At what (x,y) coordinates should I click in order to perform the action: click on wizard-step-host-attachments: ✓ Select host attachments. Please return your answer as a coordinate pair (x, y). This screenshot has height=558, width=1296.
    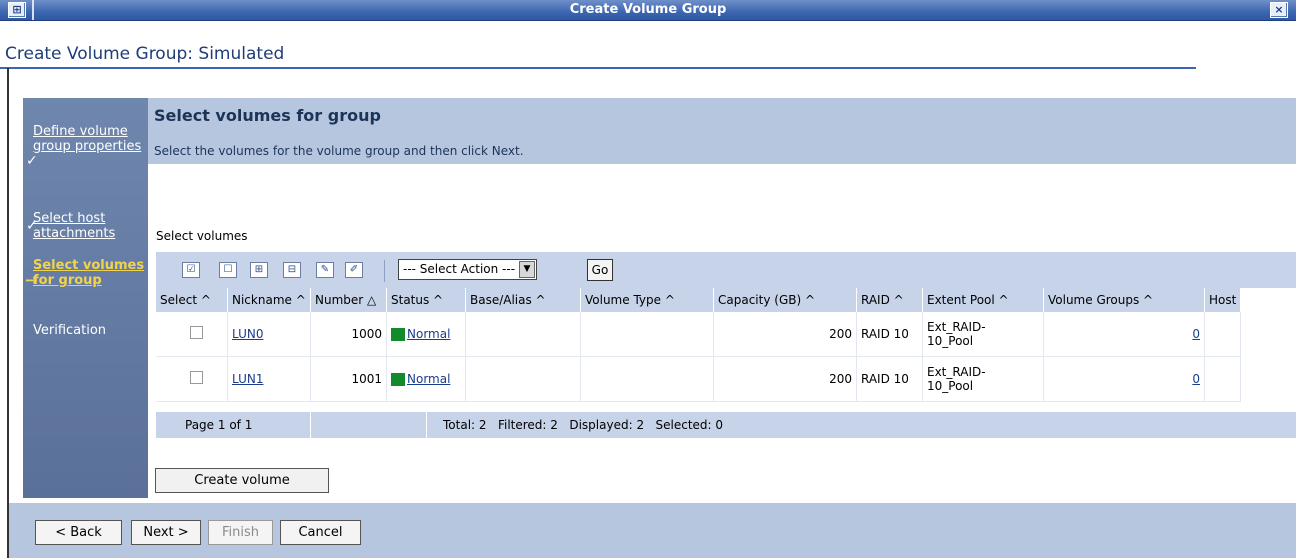
    Looking at the image, I should click on (85, 228).